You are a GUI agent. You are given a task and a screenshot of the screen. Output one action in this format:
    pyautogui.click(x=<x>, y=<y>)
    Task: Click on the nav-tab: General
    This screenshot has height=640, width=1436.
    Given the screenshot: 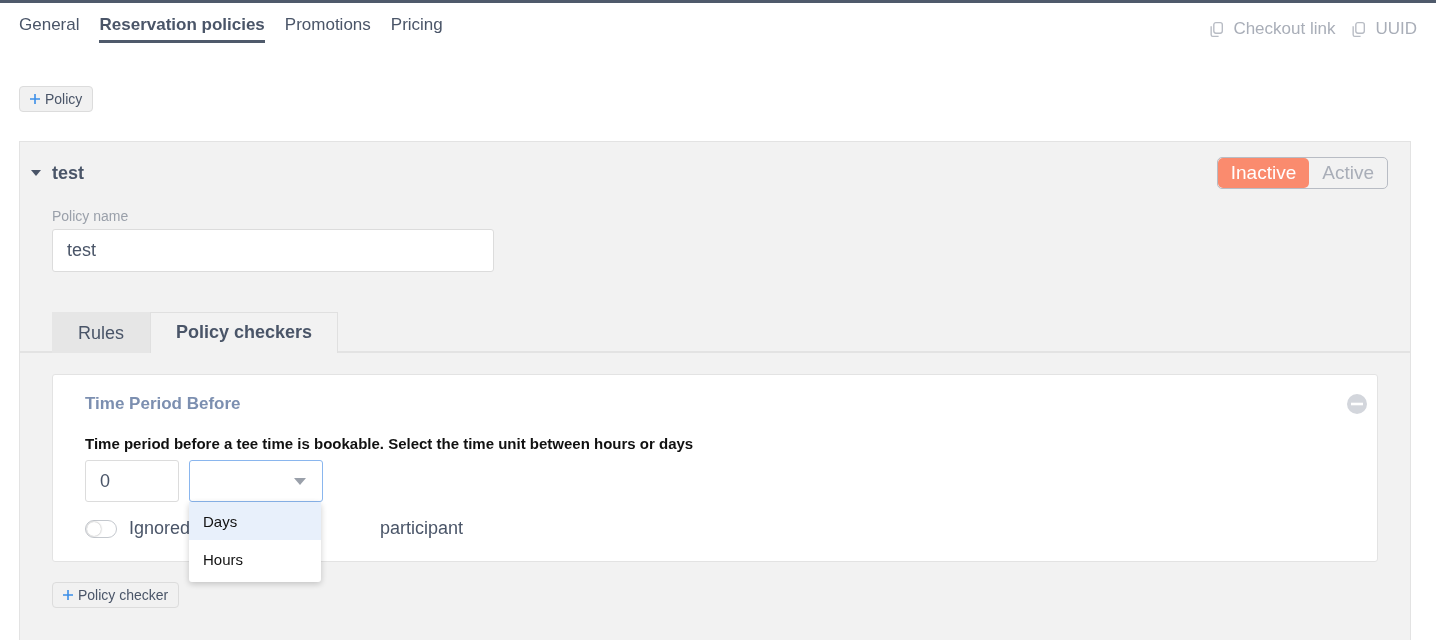 What is the action you would take?
    pyautogui.click(x=49, y=28)
    